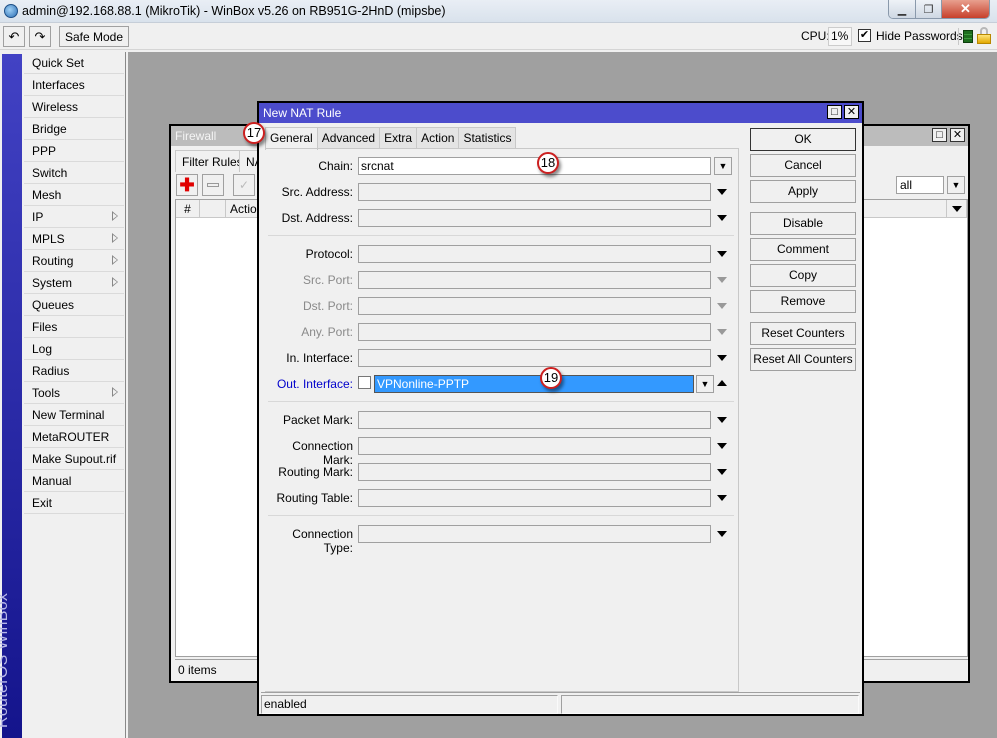  Describe the element at coordinates (534, 166) in the screenshot. I see `chain-input: srcnat` at that location.